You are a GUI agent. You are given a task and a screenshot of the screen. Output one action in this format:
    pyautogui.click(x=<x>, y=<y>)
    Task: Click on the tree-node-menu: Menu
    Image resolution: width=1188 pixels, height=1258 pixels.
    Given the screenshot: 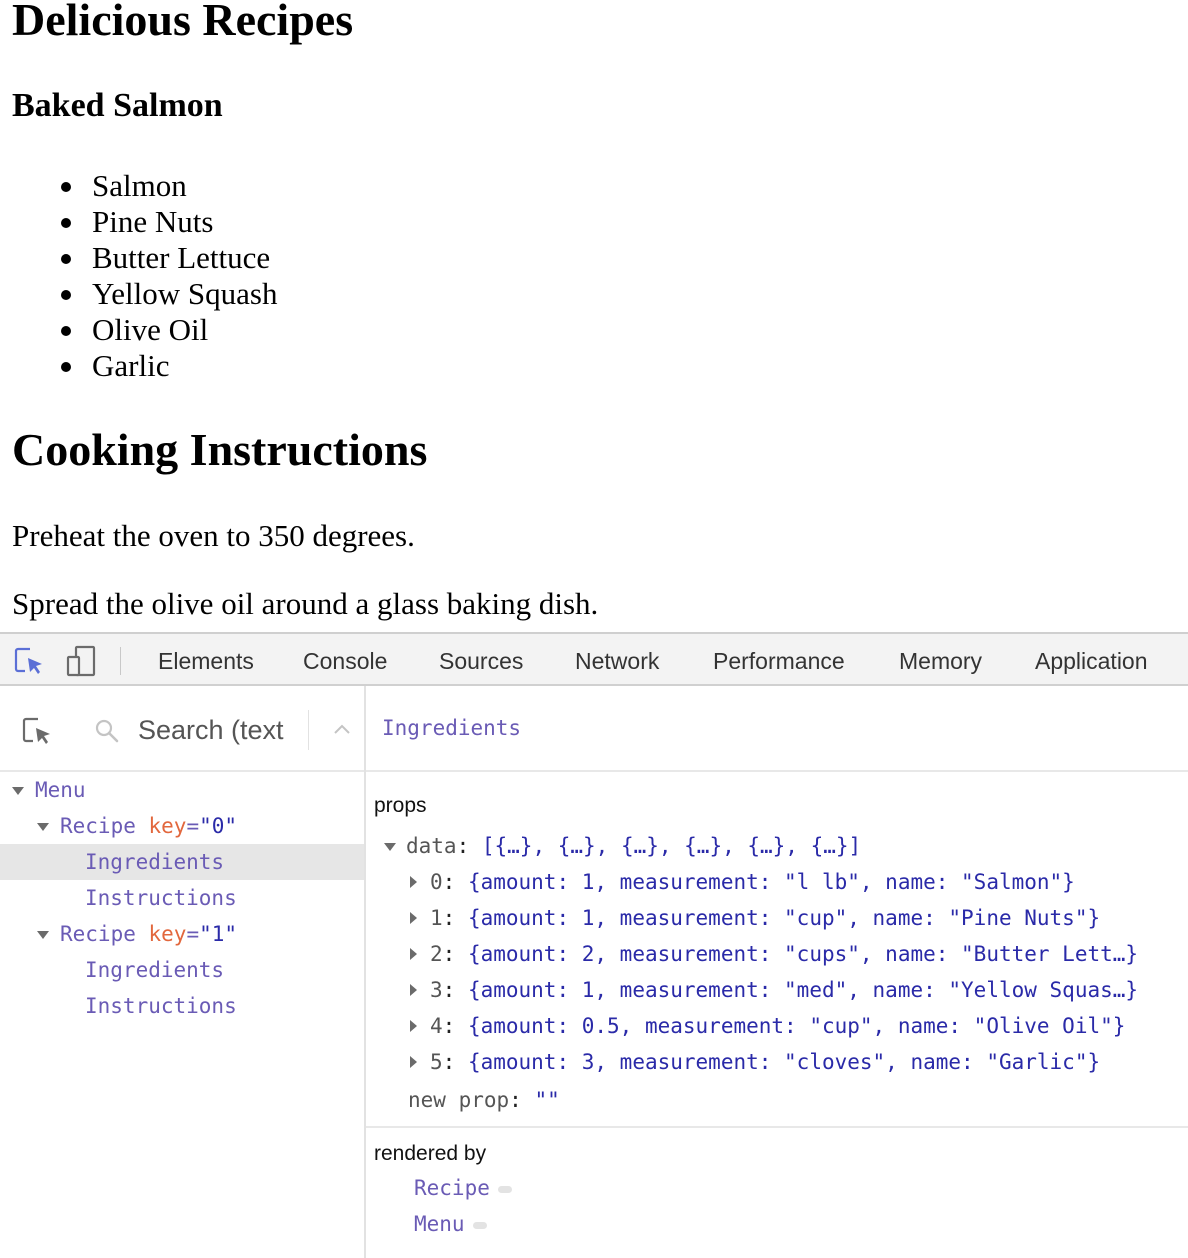 What is the action you would take?
    pyautogui.click(x=182, y=790)
    